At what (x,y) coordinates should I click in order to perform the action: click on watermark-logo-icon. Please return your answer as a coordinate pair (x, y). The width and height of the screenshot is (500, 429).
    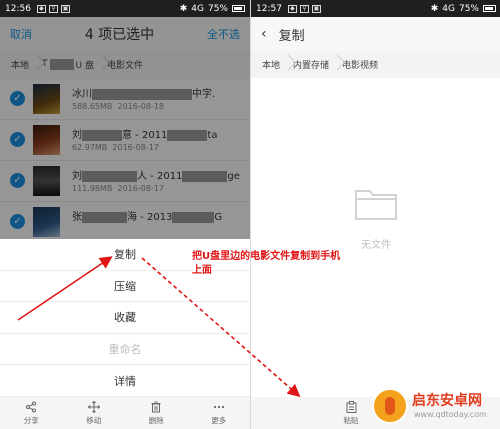
    Looking at the image, I should click on (390, 406).